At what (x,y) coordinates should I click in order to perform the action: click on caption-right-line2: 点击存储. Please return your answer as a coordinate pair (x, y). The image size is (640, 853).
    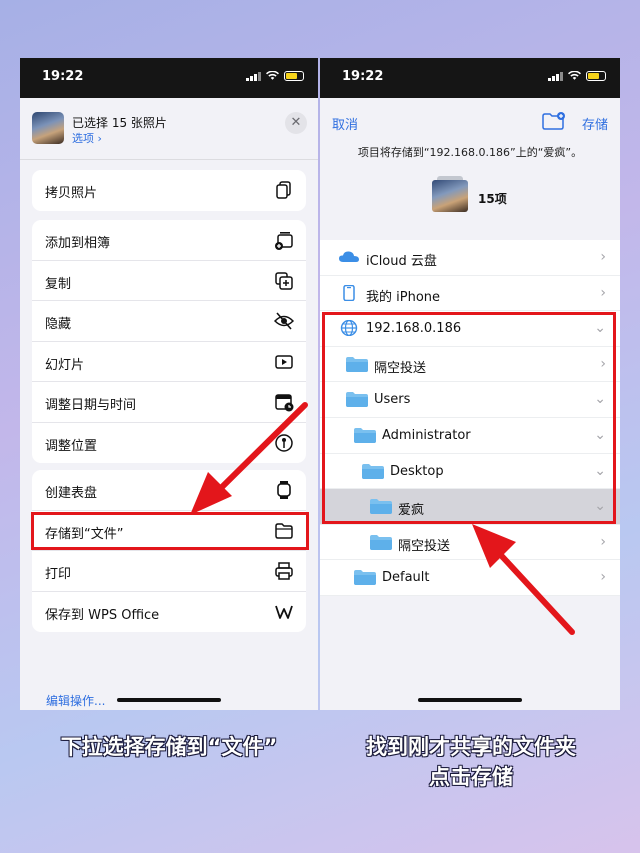
    Looking at the image, I should click on (471, 777).